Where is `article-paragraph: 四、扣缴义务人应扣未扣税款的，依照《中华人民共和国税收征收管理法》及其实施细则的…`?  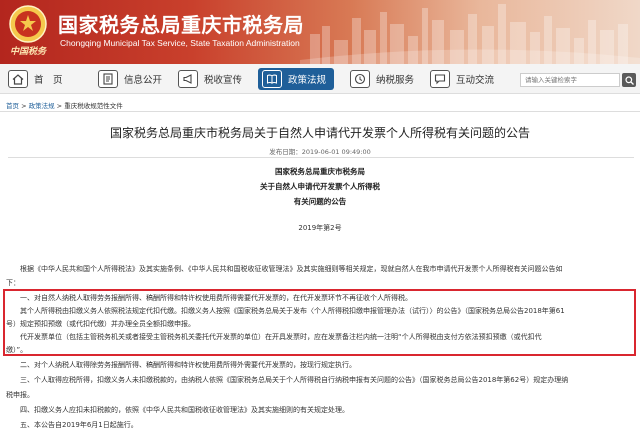 article-paragraph: 四、扣缴义务人应扣未扣税款的，依照《中华人民共和国税收征收管理法》及其实施细则的… is located at coordinates (177, 410).